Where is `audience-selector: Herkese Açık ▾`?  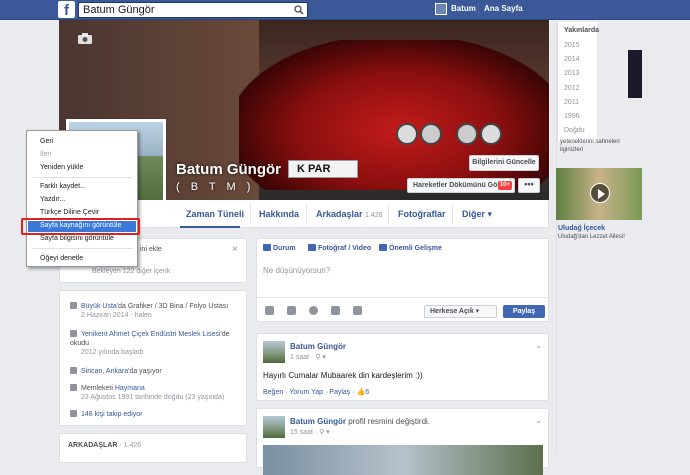 audience-selector: Herkese Açık ▾ is located at coordinates (460, 311).